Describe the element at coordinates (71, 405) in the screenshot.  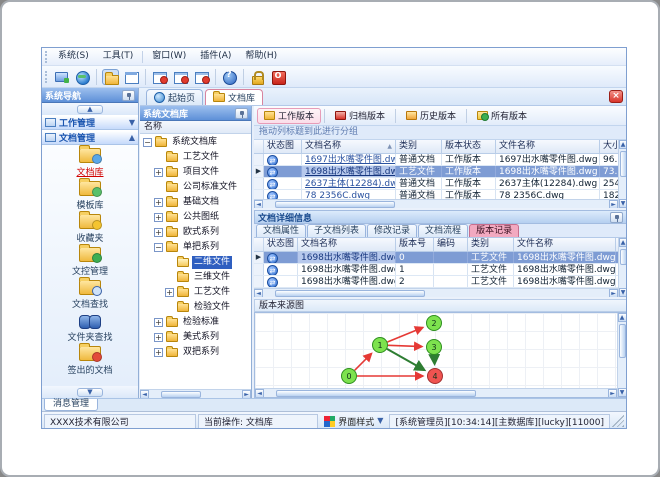
I see `message-management-tab: 消息管理` at that location.